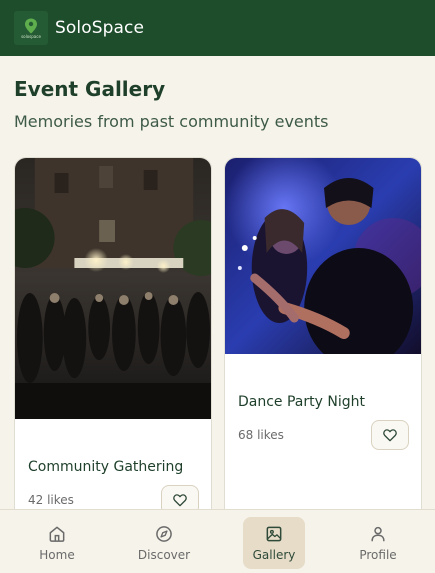  What do you see at coordinates (274, 534) in the screenshot?
I see `image-icon` at bounding box center [274, 534].